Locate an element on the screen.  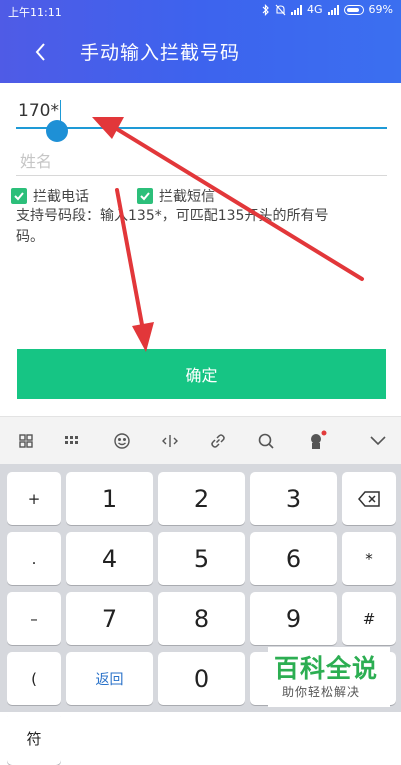
key-backspace is located at coordinates (369, 498).